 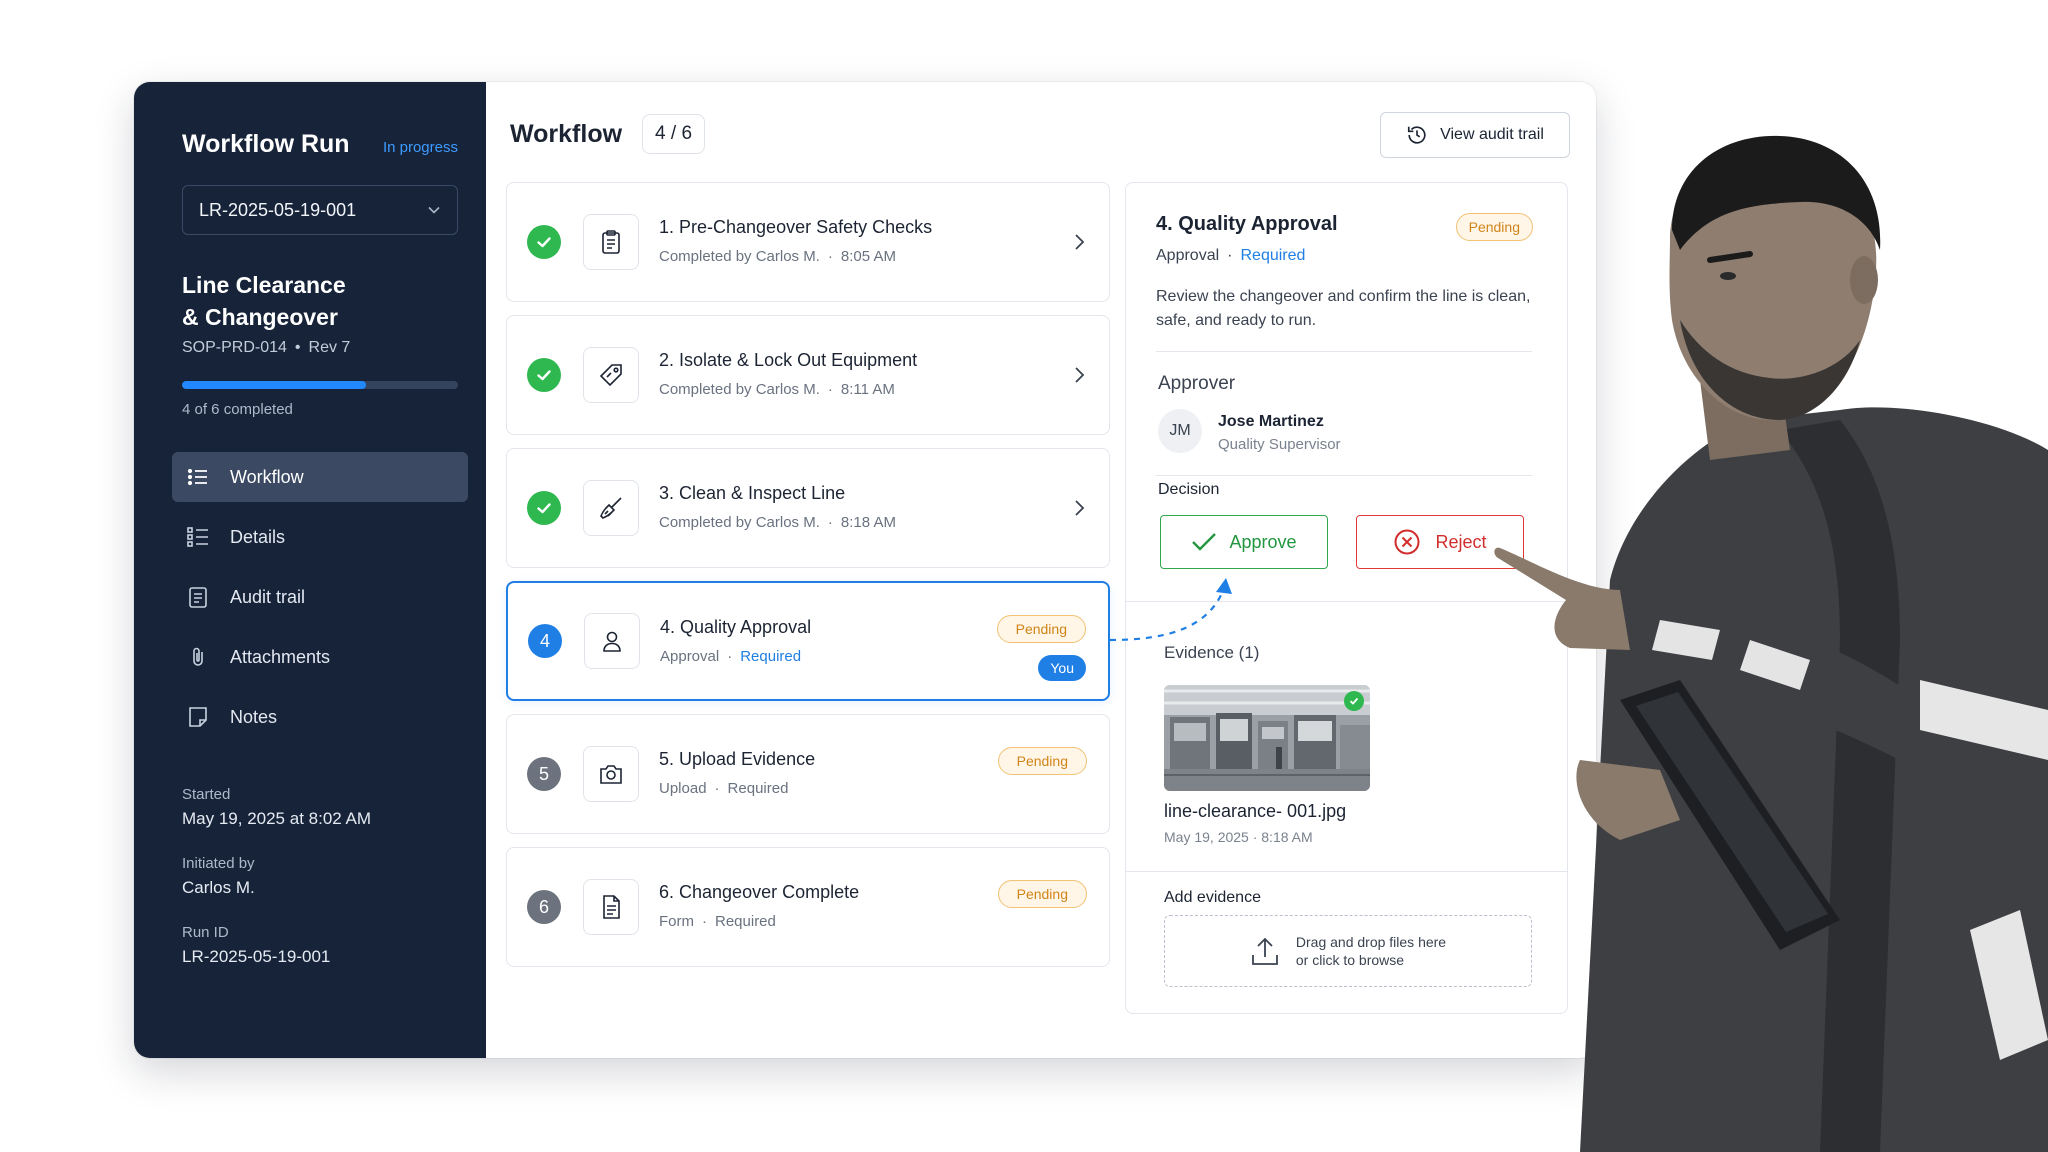 I want to click on started-label: Started, so click(x=206, y=794).